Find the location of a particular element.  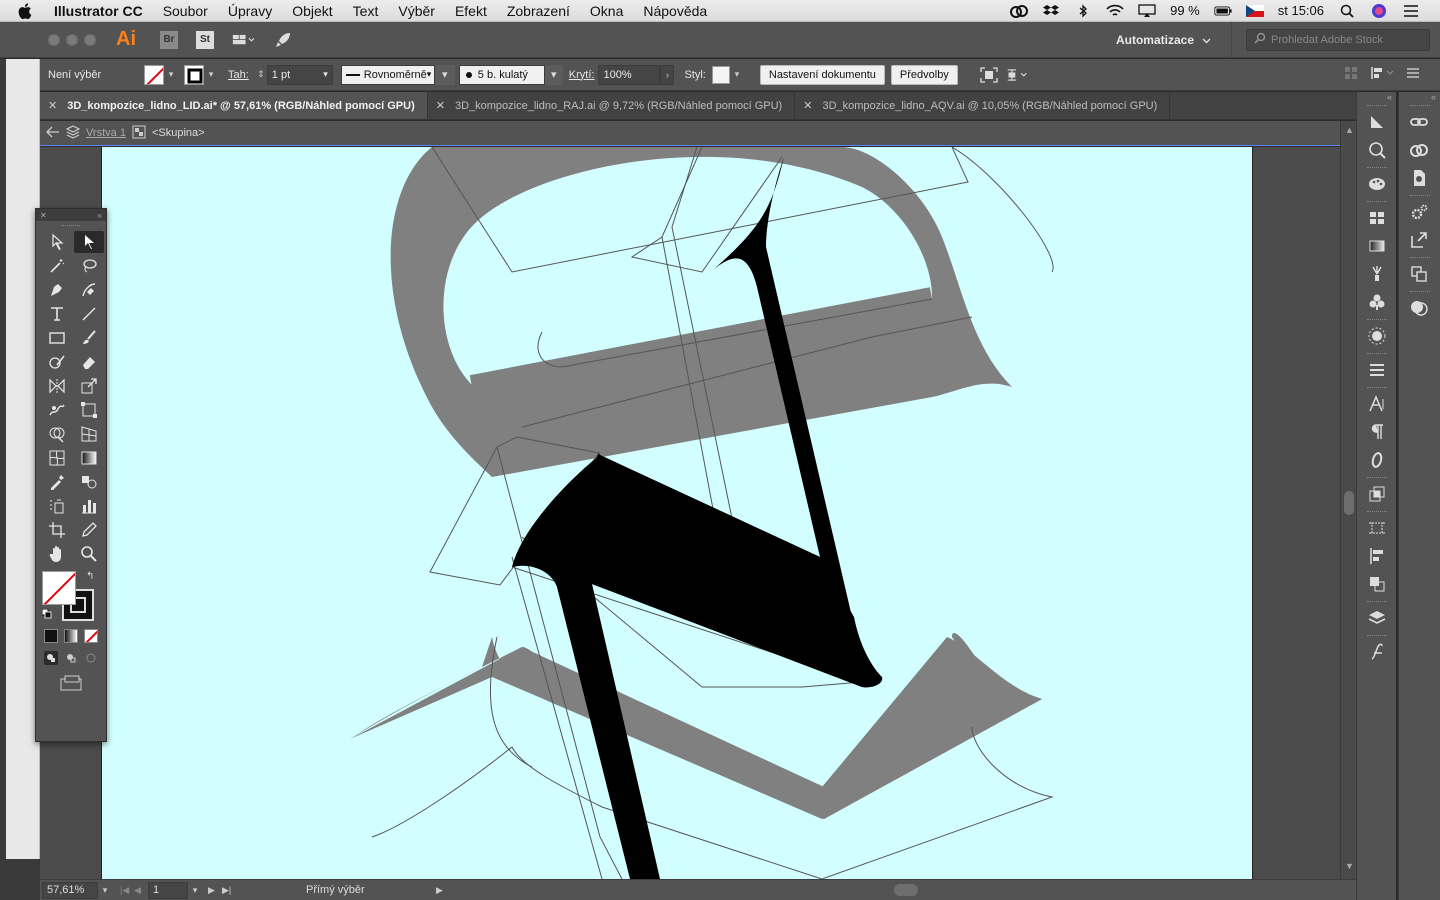

opacity-label: Krytí: is located at coordinates (582, 75).